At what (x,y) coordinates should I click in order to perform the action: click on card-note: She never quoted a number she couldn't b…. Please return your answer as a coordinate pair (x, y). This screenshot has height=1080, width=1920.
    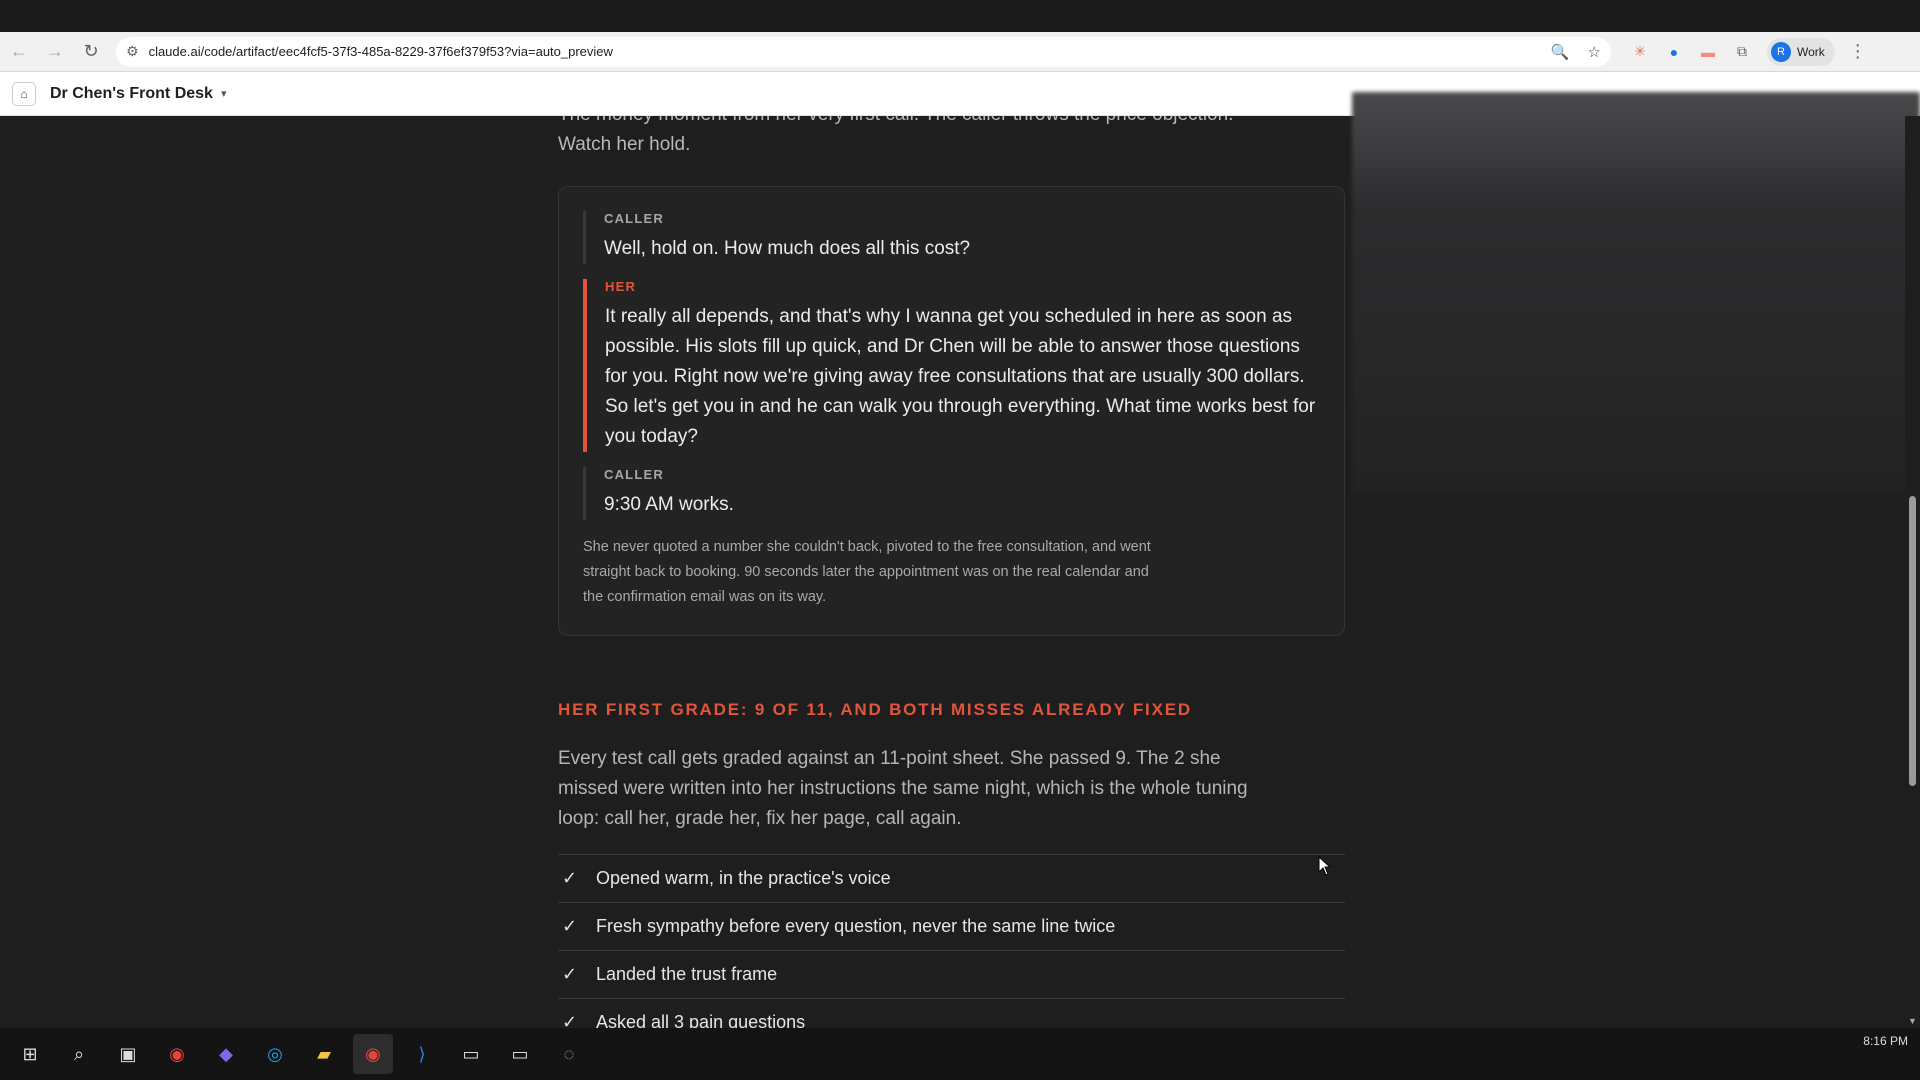
    Looking at the image, I should click on (867, 572).